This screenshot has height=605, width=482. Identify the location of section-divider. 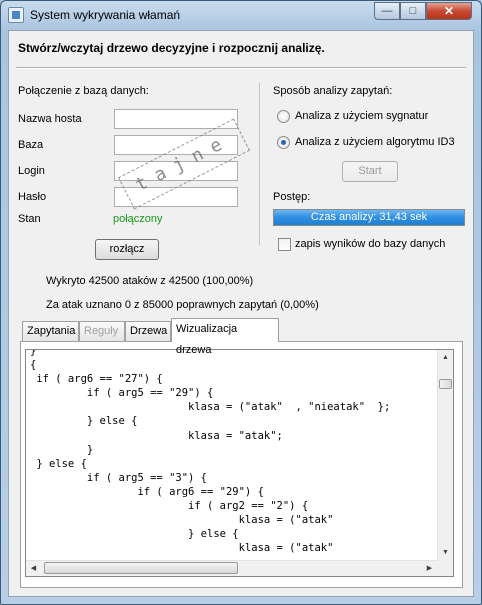
(259, 164).